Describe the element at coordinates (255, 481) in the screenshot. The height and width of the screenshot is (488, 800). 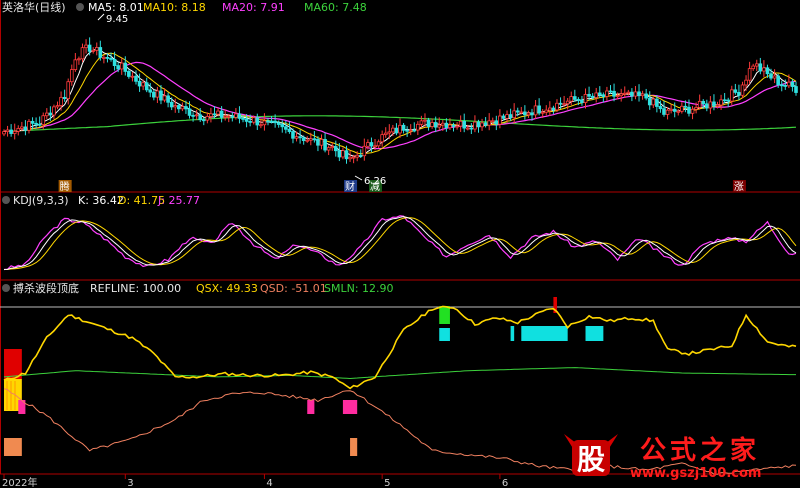
I see `date-axis: 2022年 3 4 5 6` at that location.